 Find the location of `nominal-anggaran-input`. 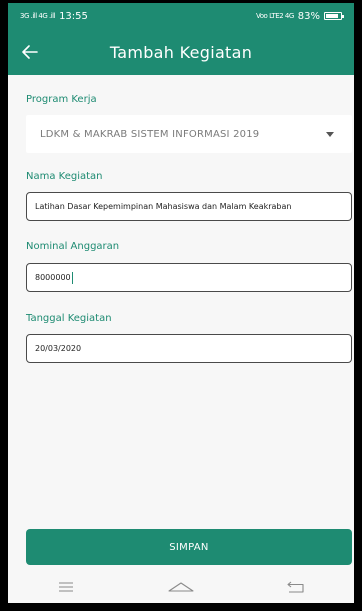

nominal-anggaran-input is located at coordinates (189, 277).